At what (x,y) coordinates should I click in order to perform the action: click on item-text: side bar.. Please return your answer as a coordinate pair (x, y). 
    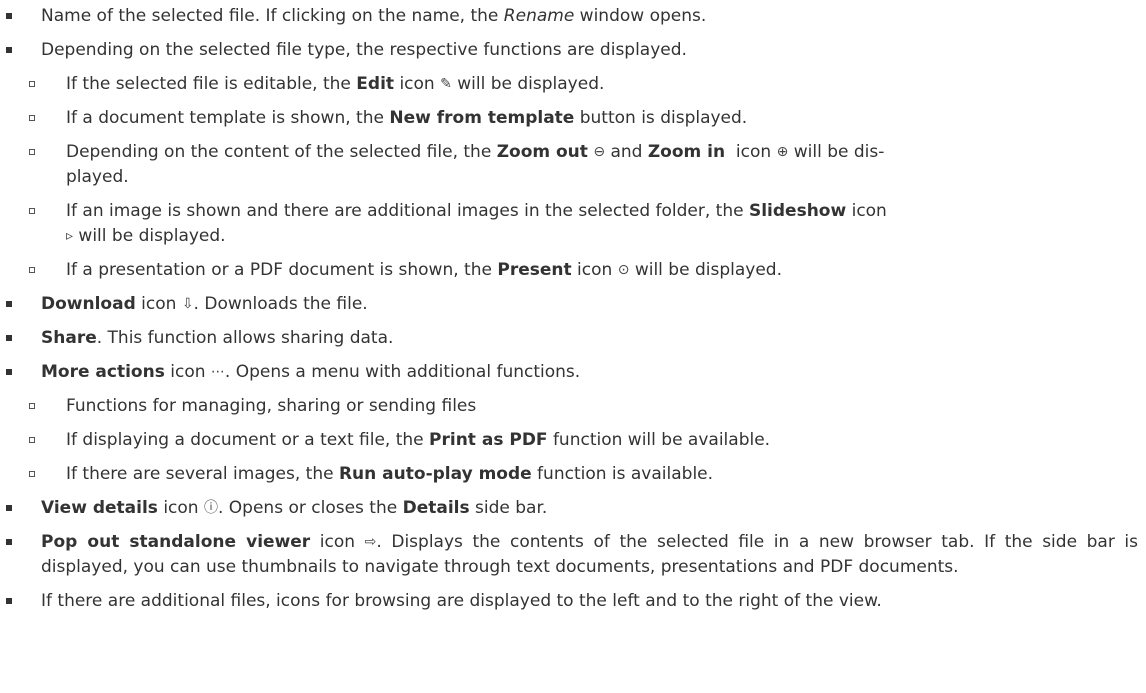
    Looking at the image, I should click on (508, 508).